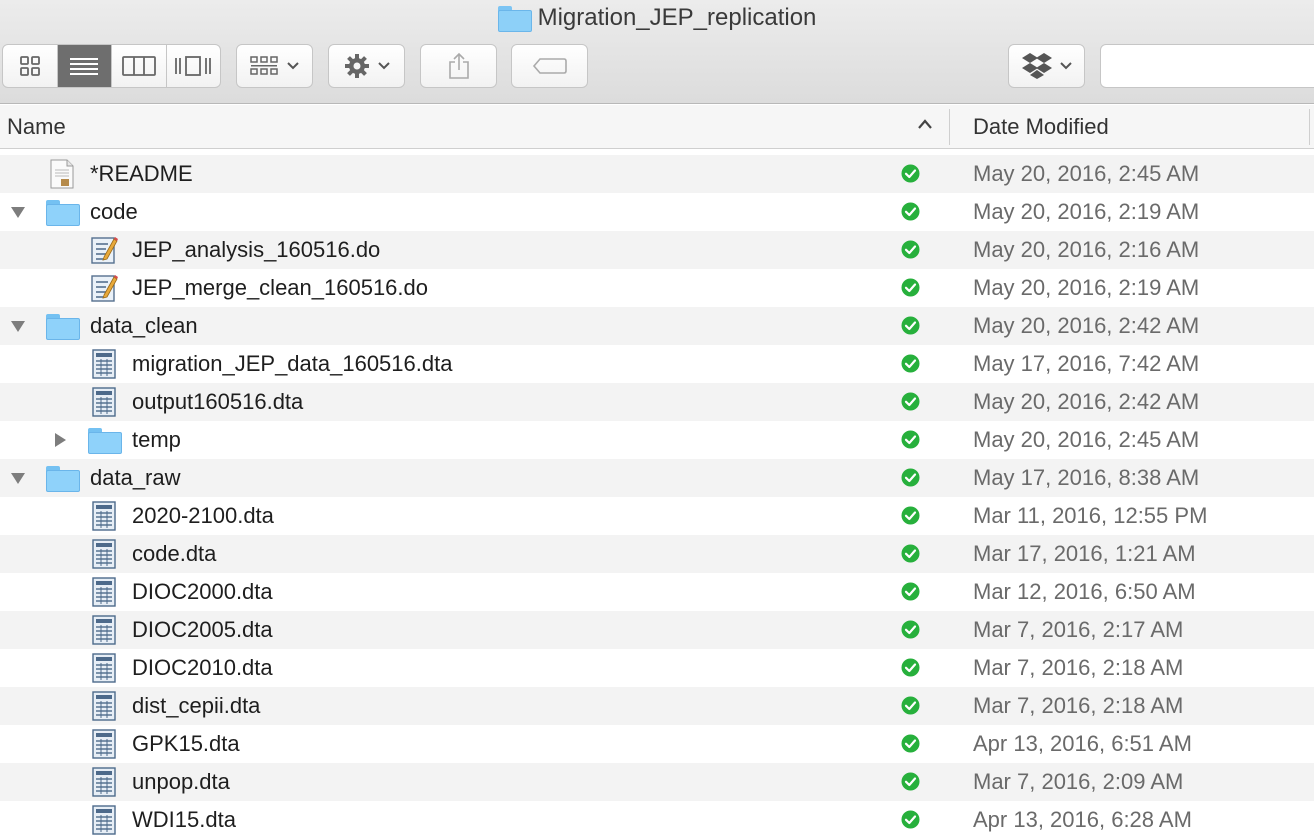 The height and width of the screenshot is (837, 1314). I want to click on column-view-button, so click(139, 66).